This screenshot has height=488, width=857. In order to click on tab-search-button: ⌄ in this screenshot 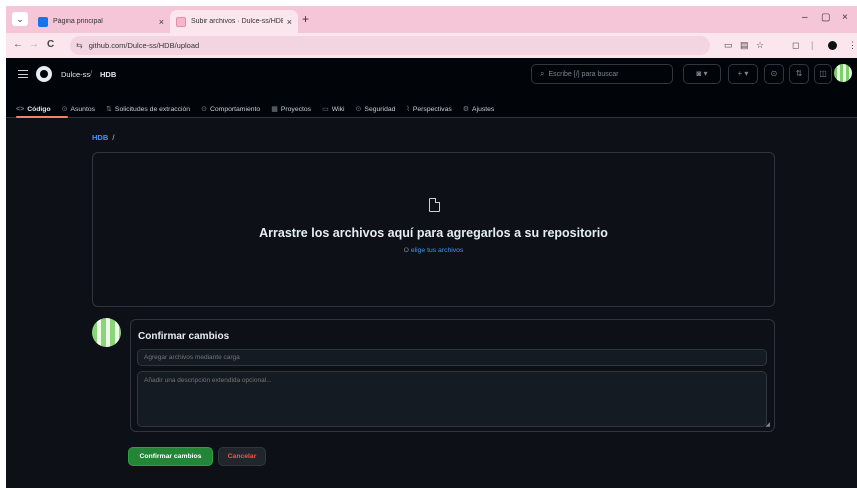, I will do `click(20, 19)`.